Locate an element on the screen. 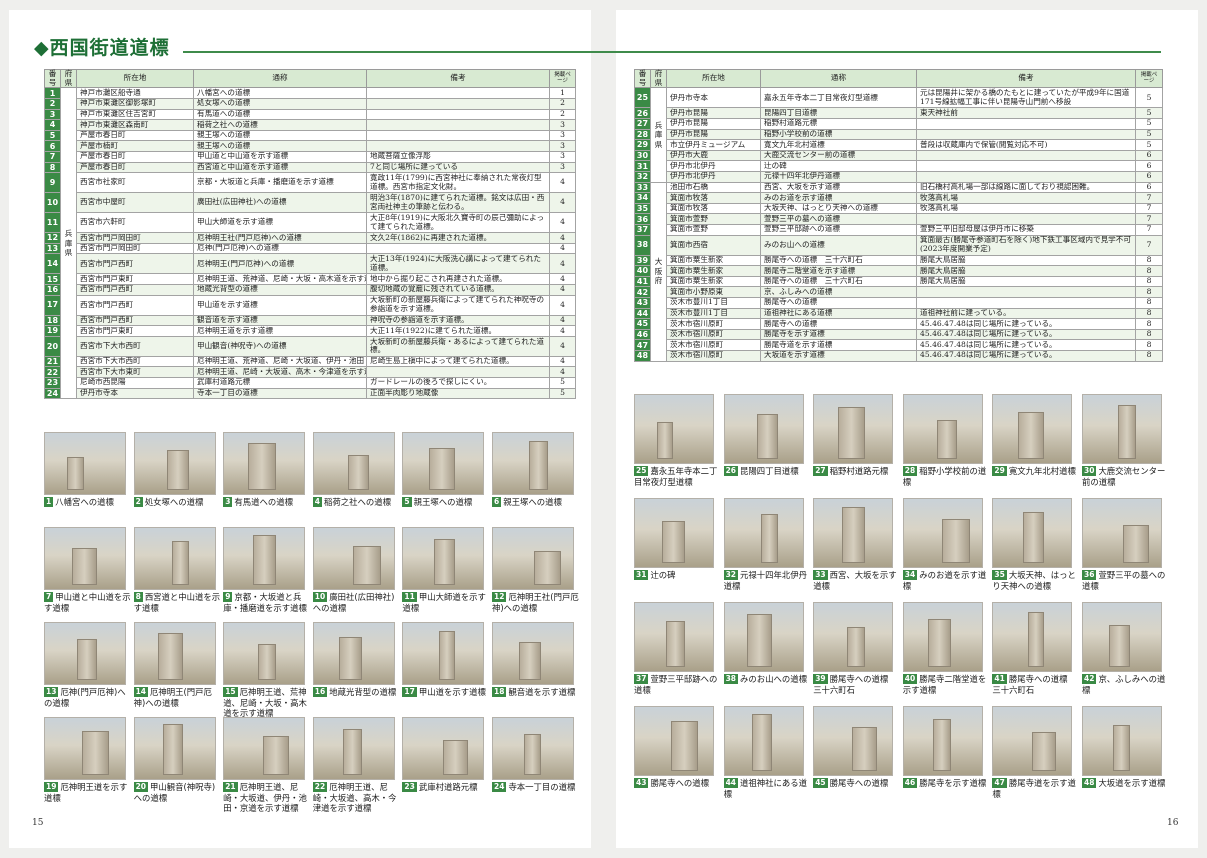 Image resolution: width=1207 pixels, height=858 pixels. caption-text: 武庫村道路元標 is located at coordinates (448, 787).